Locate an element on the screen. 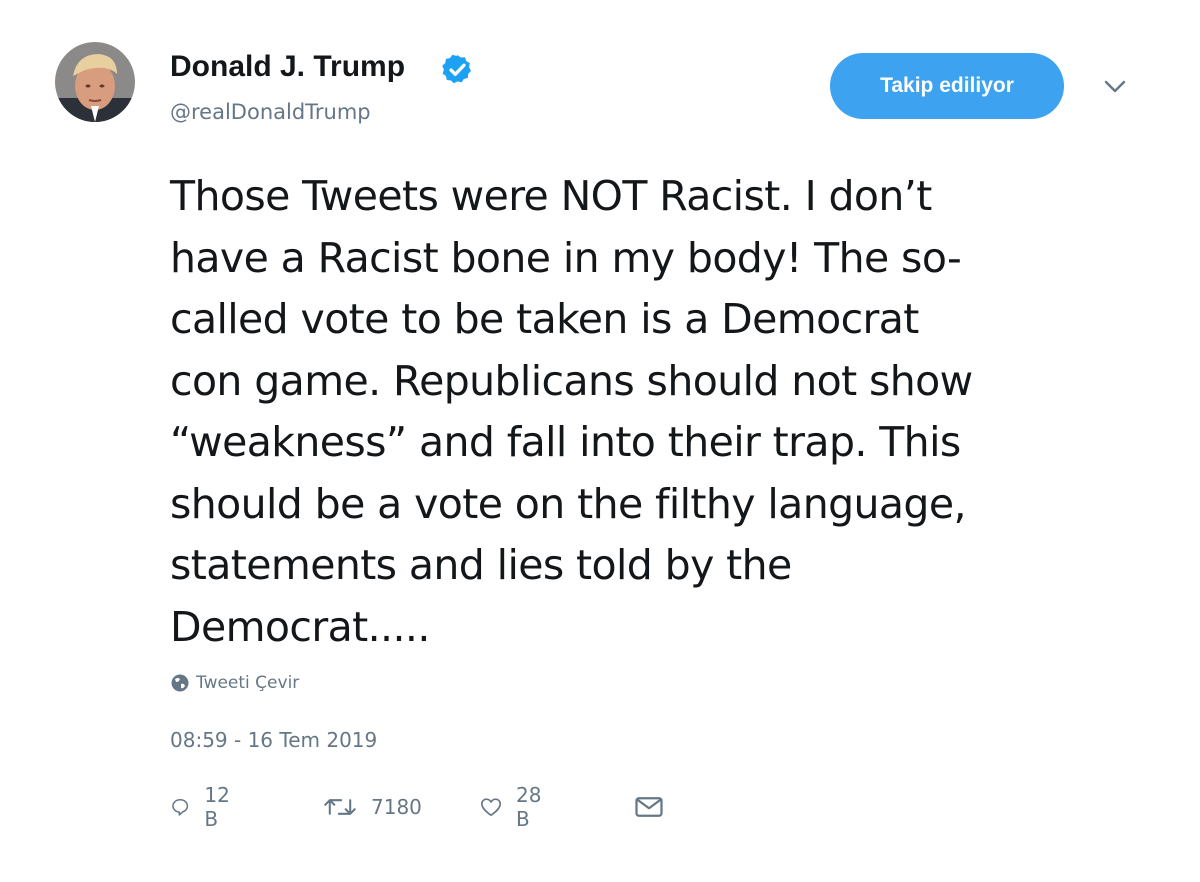 The image size is (1200, 882). like-button: 28 B is located at coordinates (514, 807).